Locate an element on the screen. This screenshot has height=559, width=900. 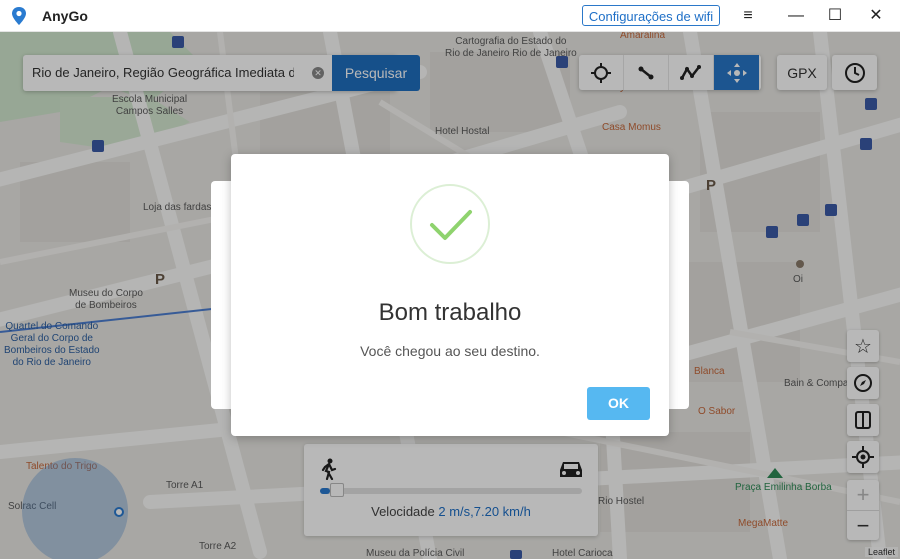
menu-icon: ≡ is located at coordinates (748, 16).